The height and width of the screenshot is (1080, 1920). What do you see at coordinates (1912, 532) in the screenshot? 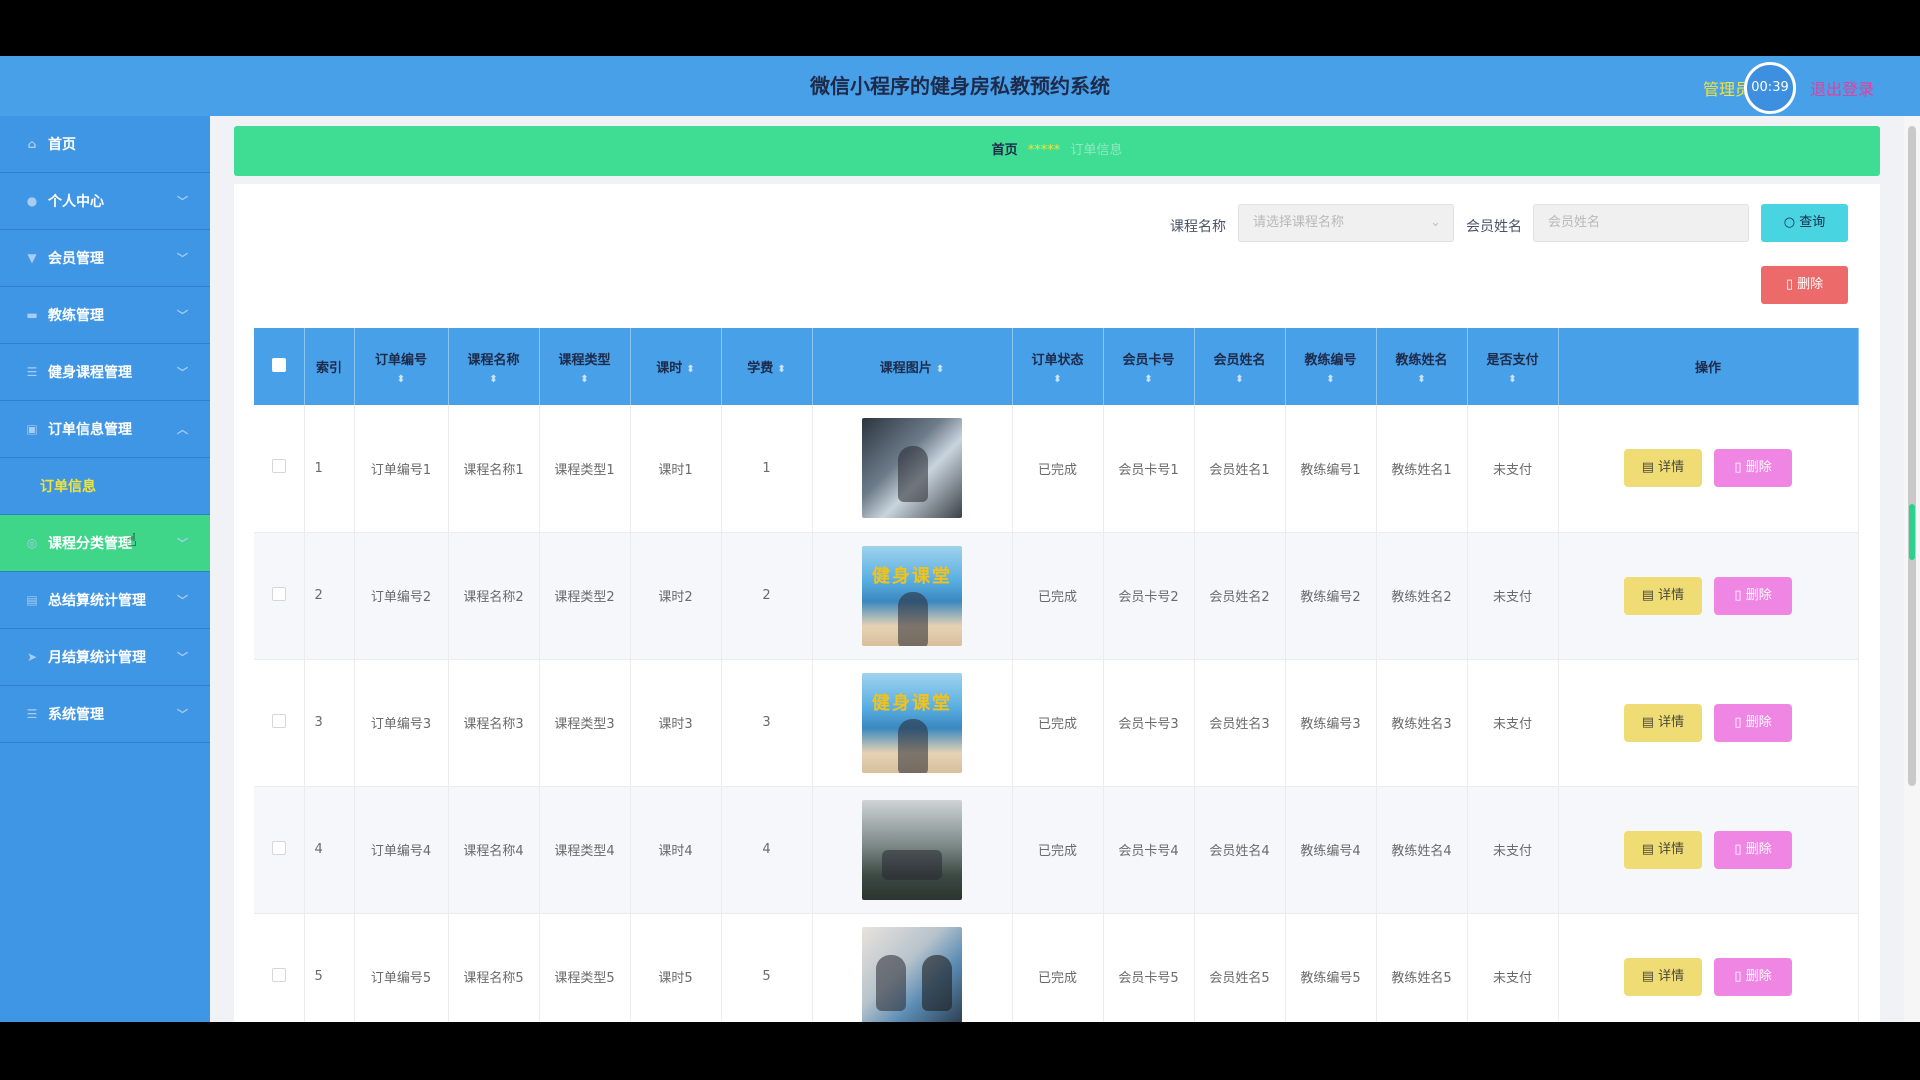
I see `scroll-indicator` at bounding box center [1912, 532].